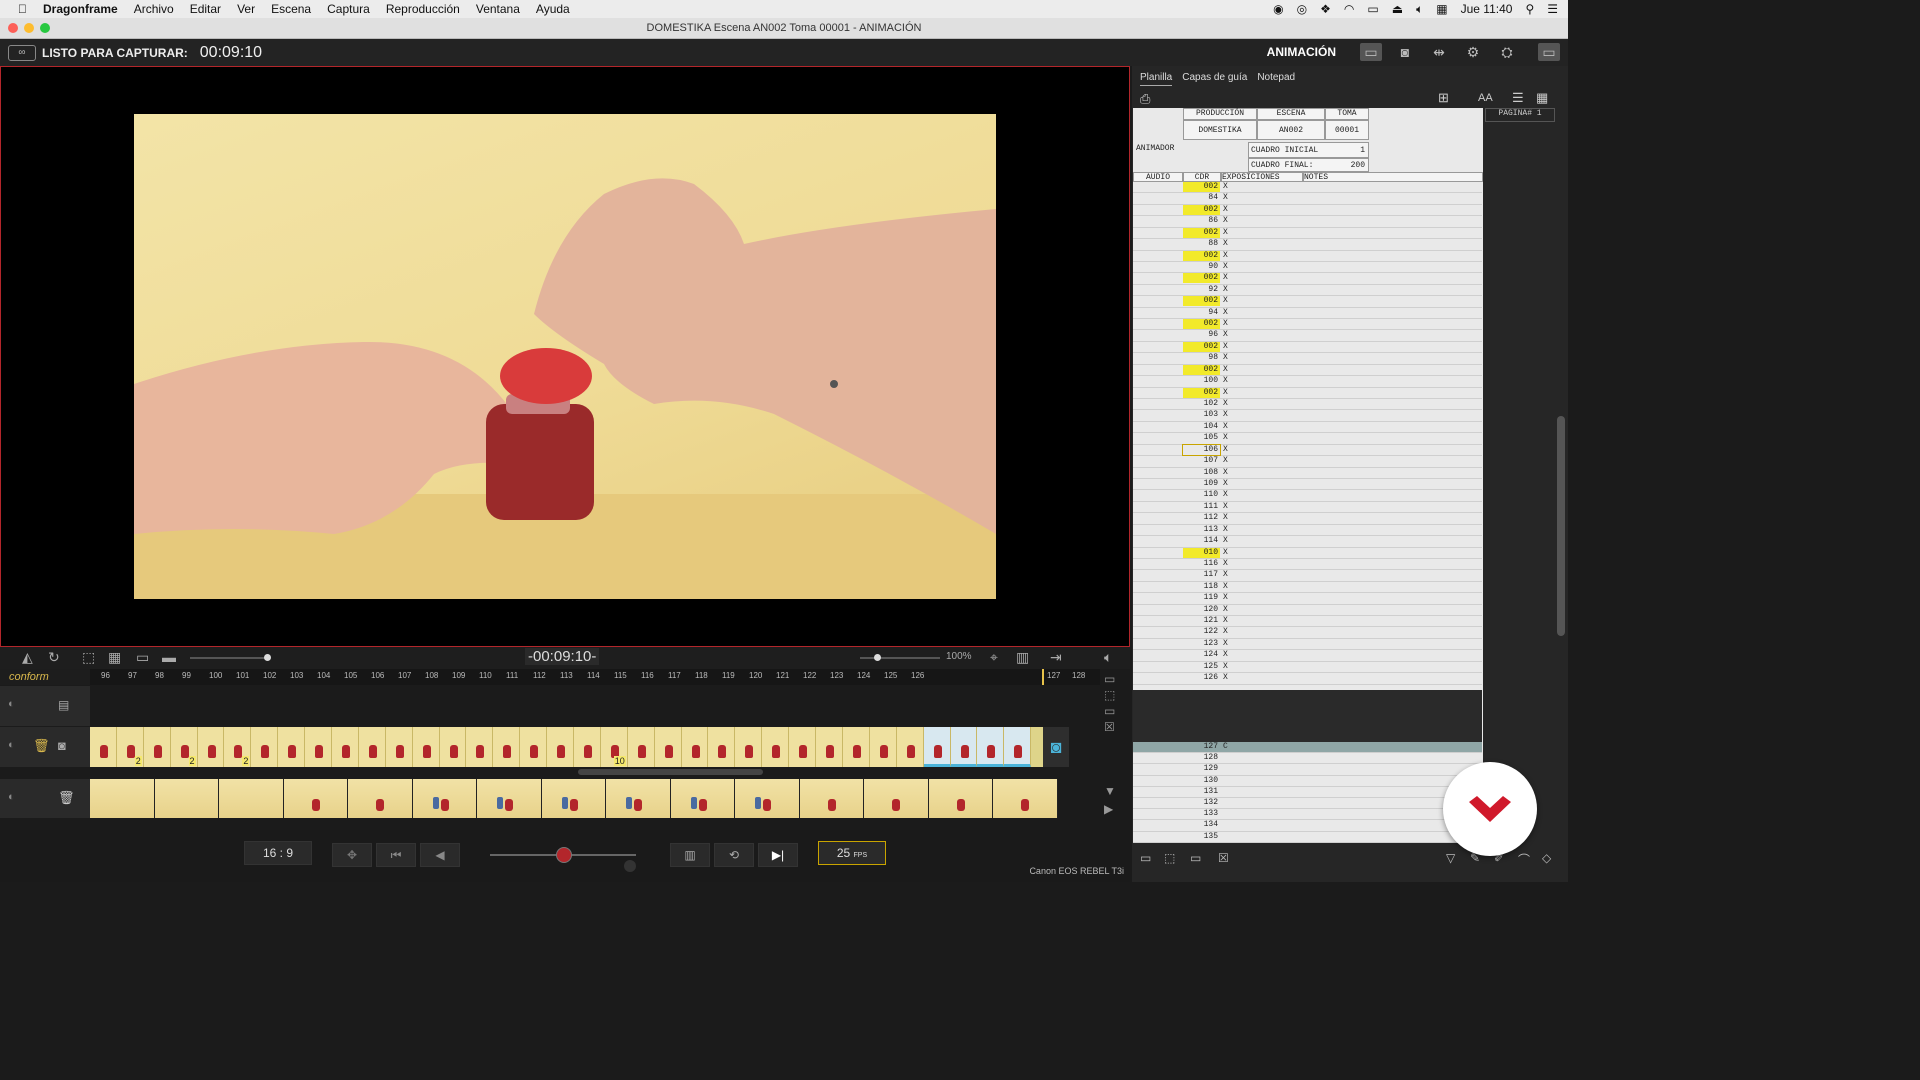 The width and height of the screenshot is (1920, 1080). I want to click on settings-icon: ⛭, so click(1507, 52).